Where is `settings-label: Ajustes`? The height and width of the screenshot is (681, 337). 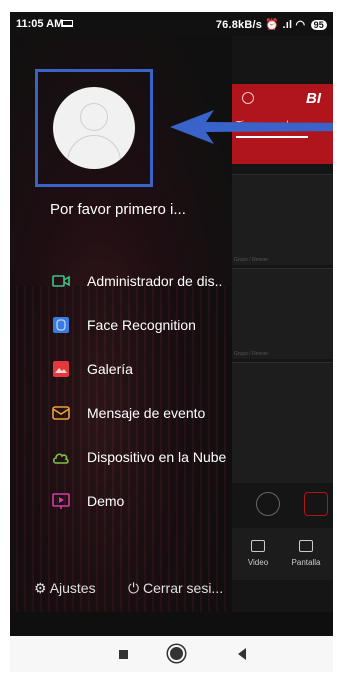 settings-label: Ajustes is located at coordinates (72, 588).